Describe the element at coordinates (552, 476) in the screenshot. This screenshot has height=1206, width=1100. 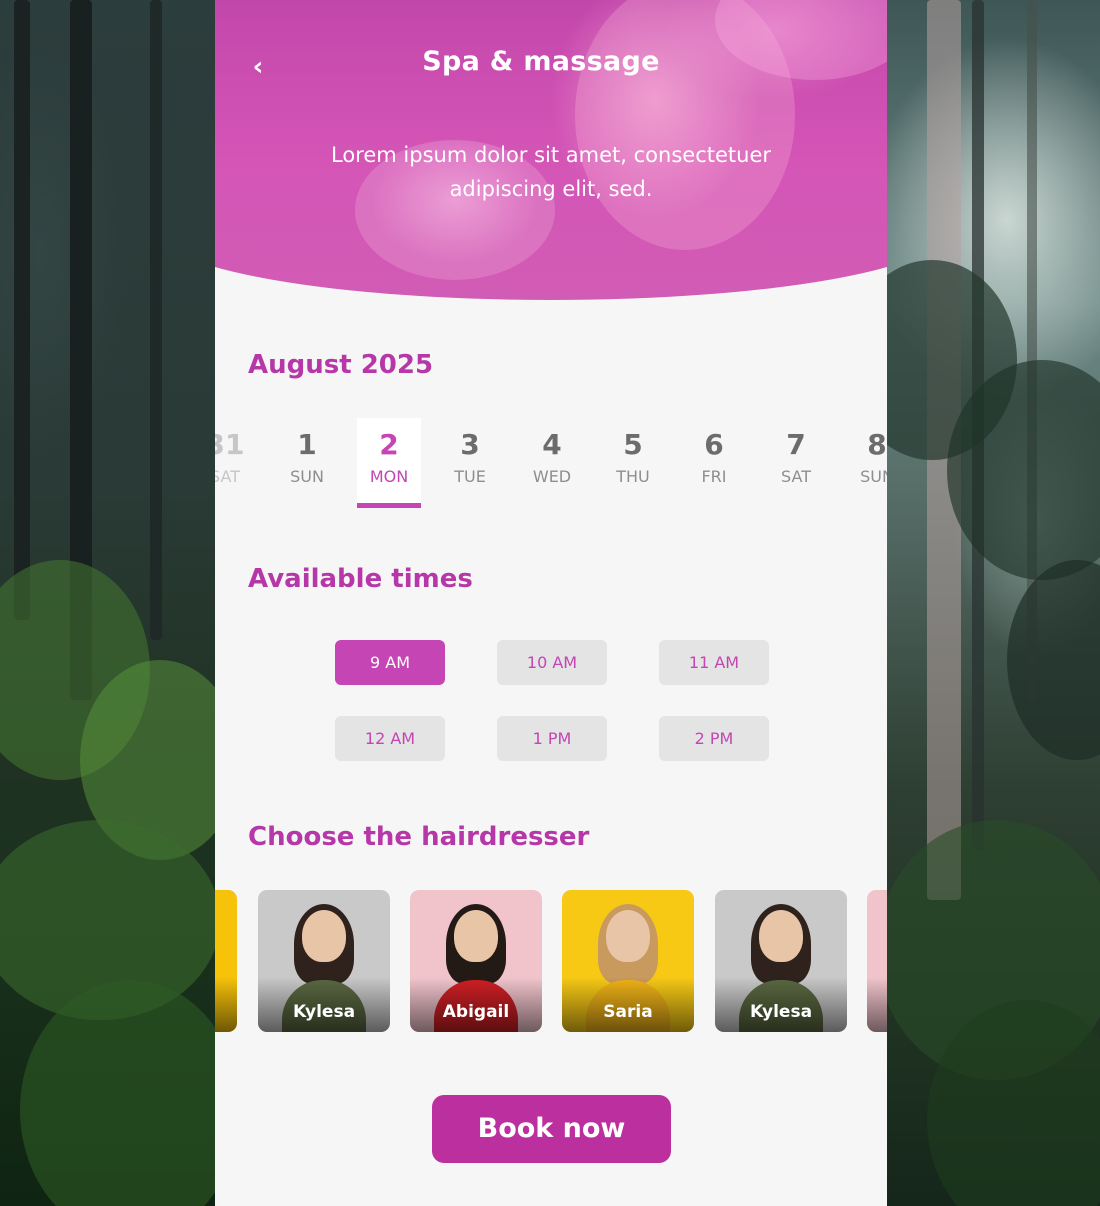
I see `date-weekday: WED` at that location.